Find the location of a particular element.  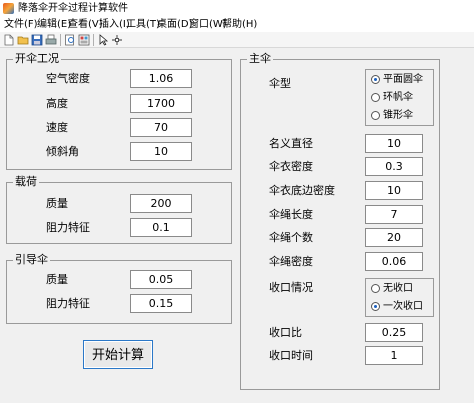

canopy-hem-density-label: 伞衣底边密度 is located at coordinates (302, 190).